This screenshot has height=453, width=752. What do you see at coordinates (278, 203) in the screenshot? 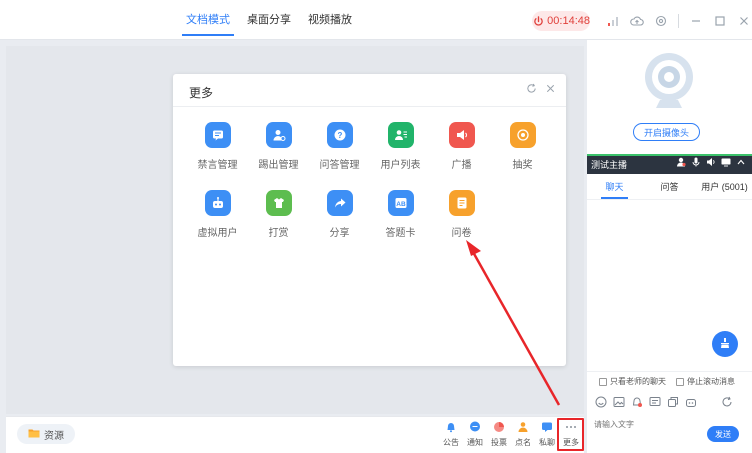
I see `gift-icon` at bounding box center [278, 203].